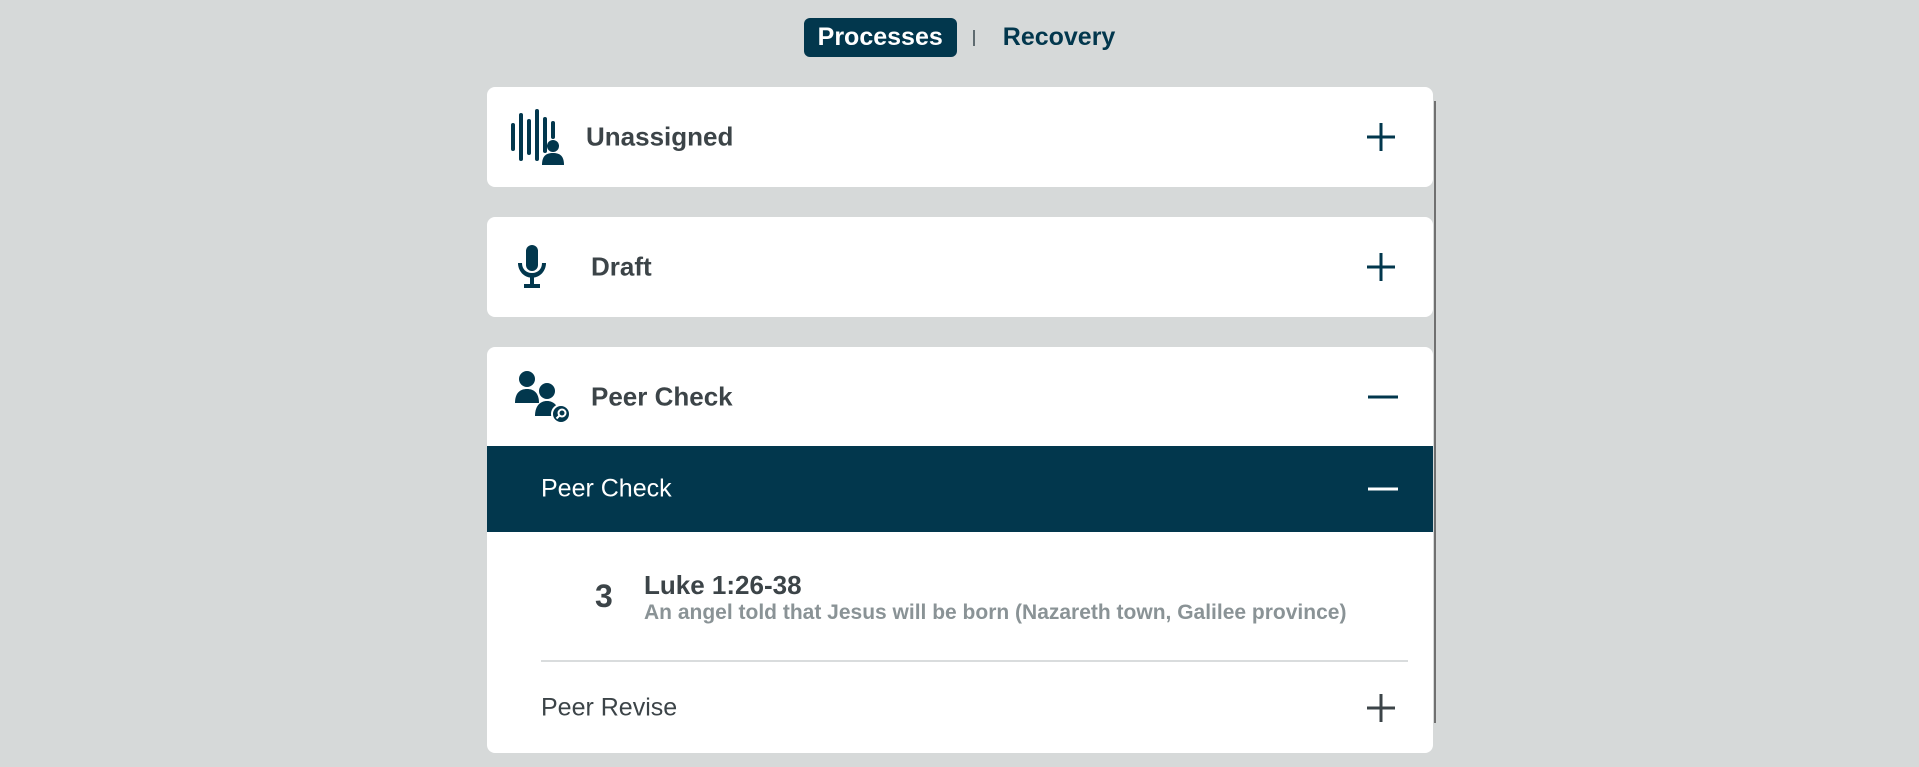  What do you see at coordinates (543, 397) in the screenshot?
I see `people-search-icon` at bounding box center [543, 397].